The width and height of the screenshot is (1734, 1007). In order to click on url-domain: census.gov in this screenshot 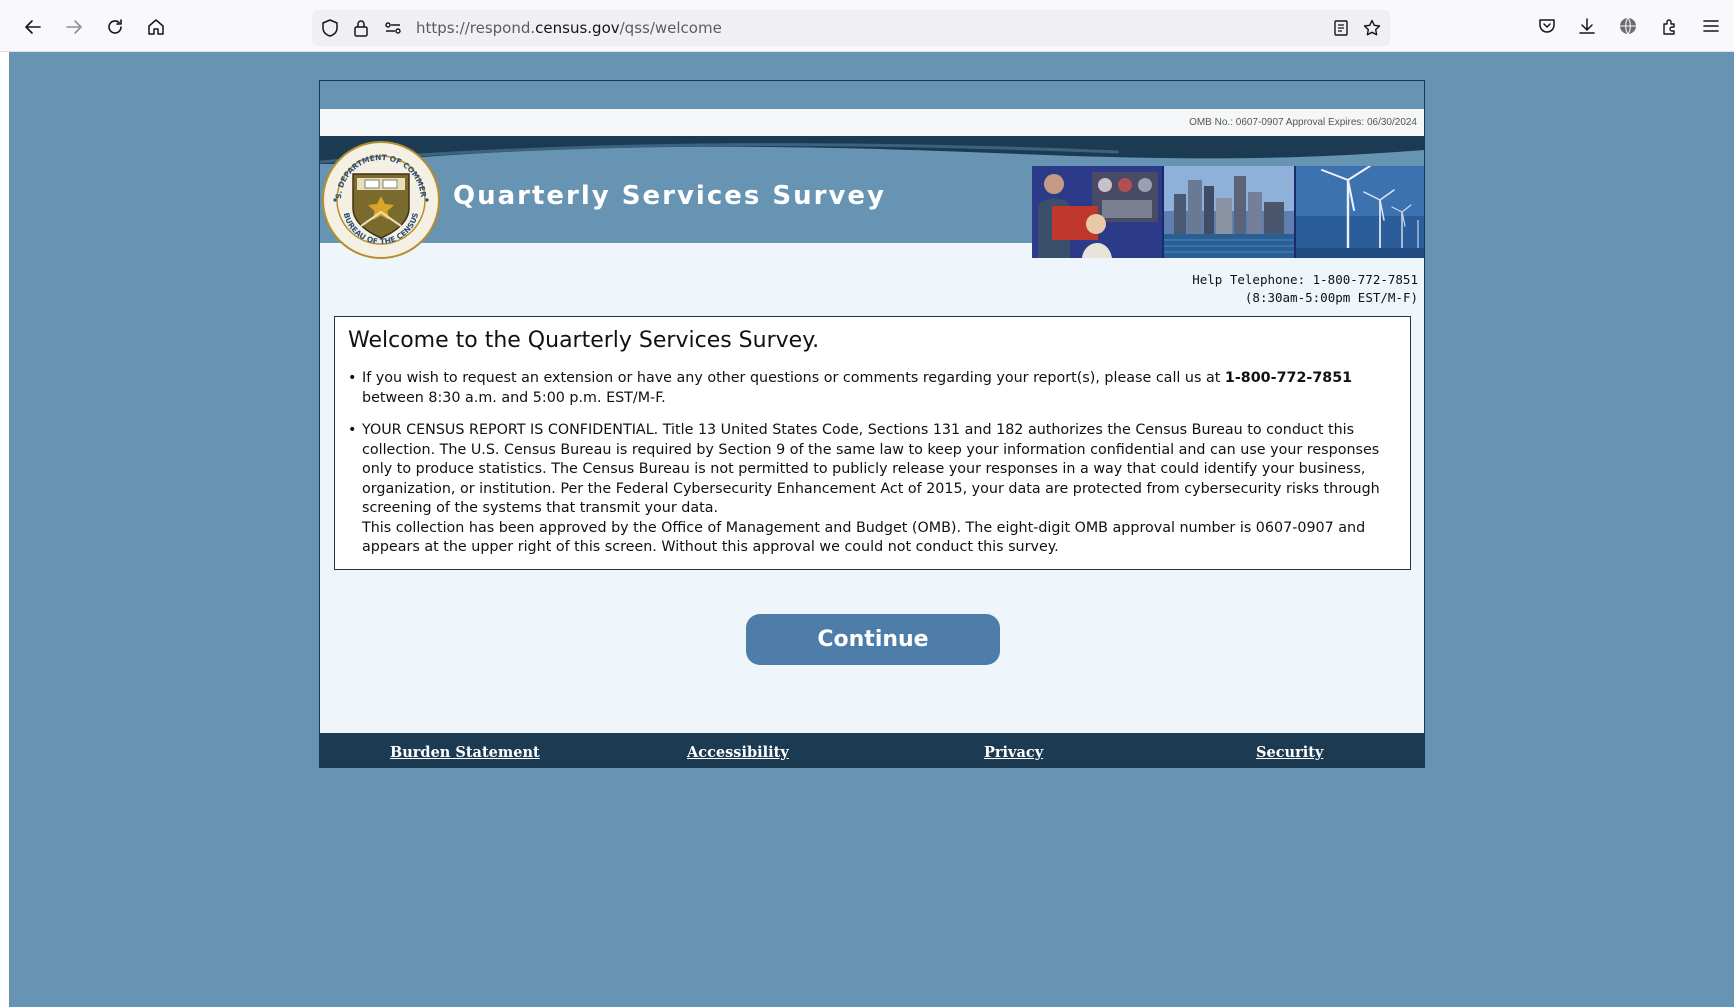, I will do `click(577, 28)`.